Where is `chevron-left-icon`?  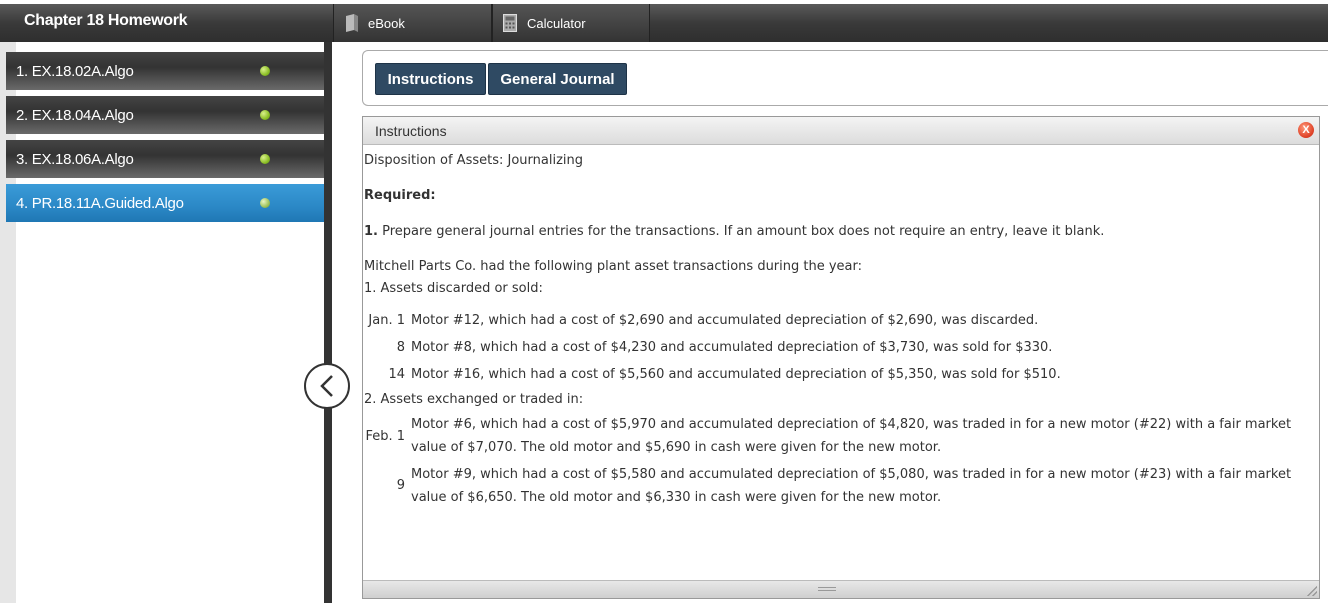
chevron-left-icon is located at coordinates (326, 386).